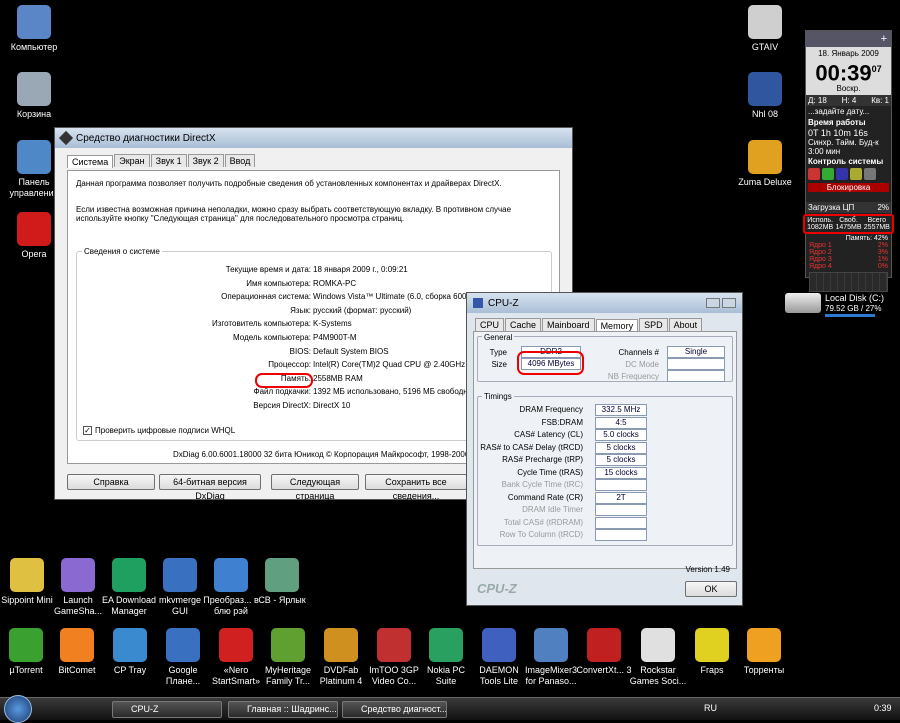 This screenshot has height=723, width=900. What do you see at coordinates (568, 324) in the screenshot?
I see `cpuz-tab: Mainboard` at bounding box center [568, 324].